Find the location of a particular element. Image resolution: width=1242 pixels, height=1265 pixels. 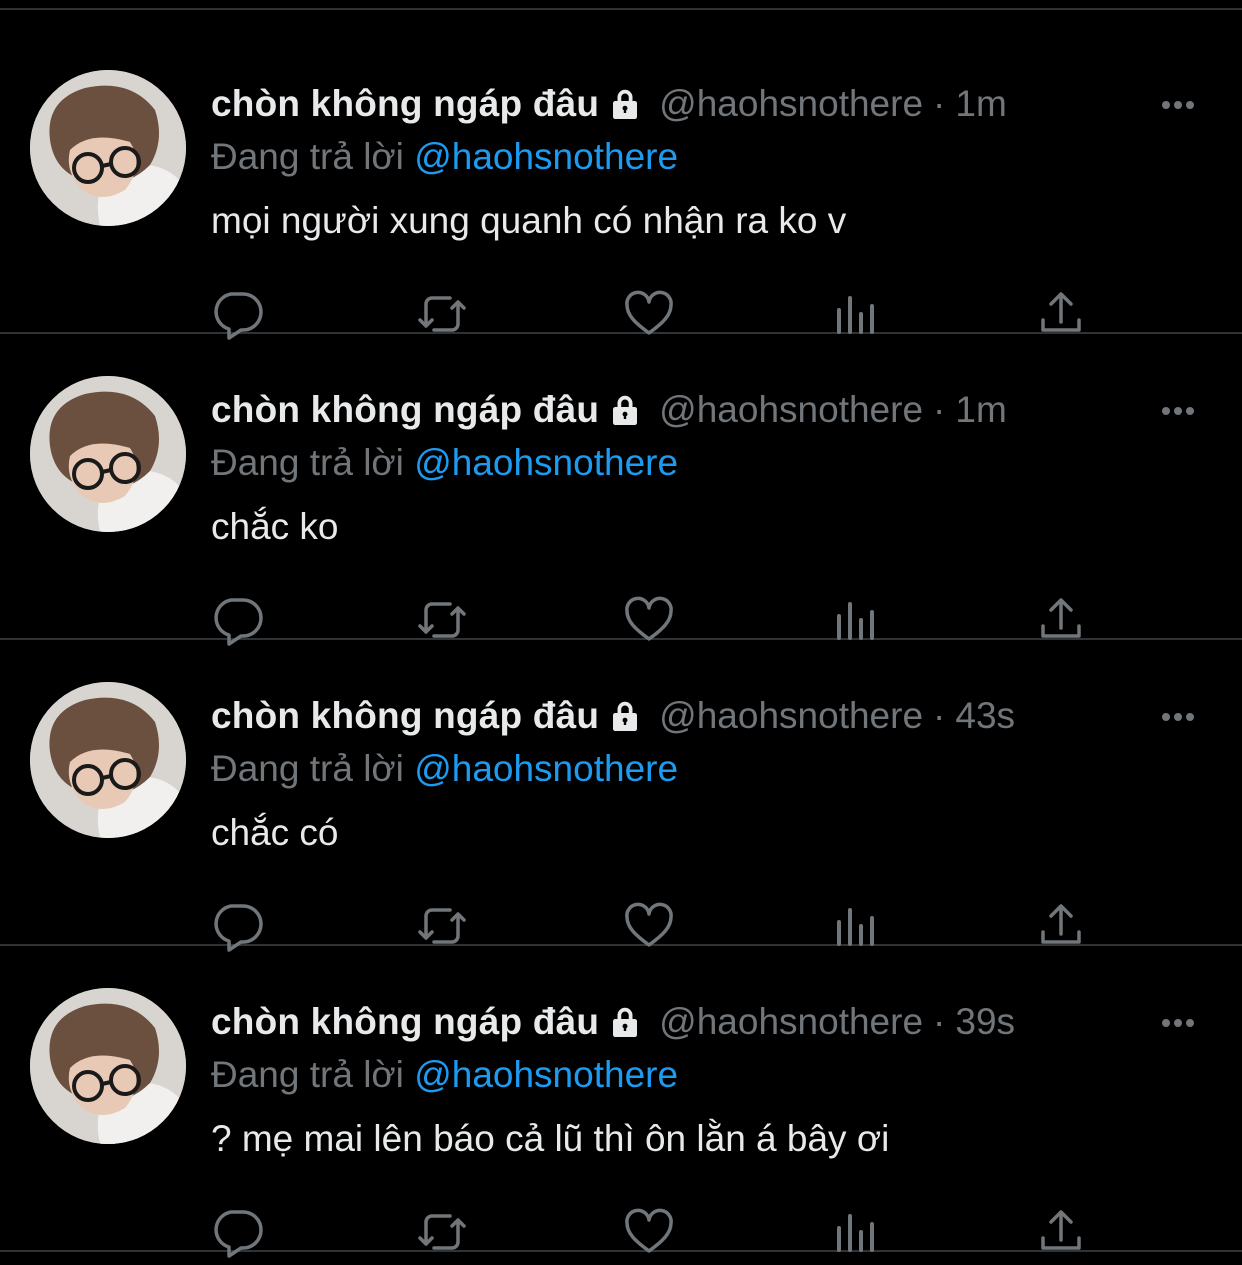

tweet-header: chòn không ngáp đâu @haohsnothere · 39s is located at coordinates (613, 1022).